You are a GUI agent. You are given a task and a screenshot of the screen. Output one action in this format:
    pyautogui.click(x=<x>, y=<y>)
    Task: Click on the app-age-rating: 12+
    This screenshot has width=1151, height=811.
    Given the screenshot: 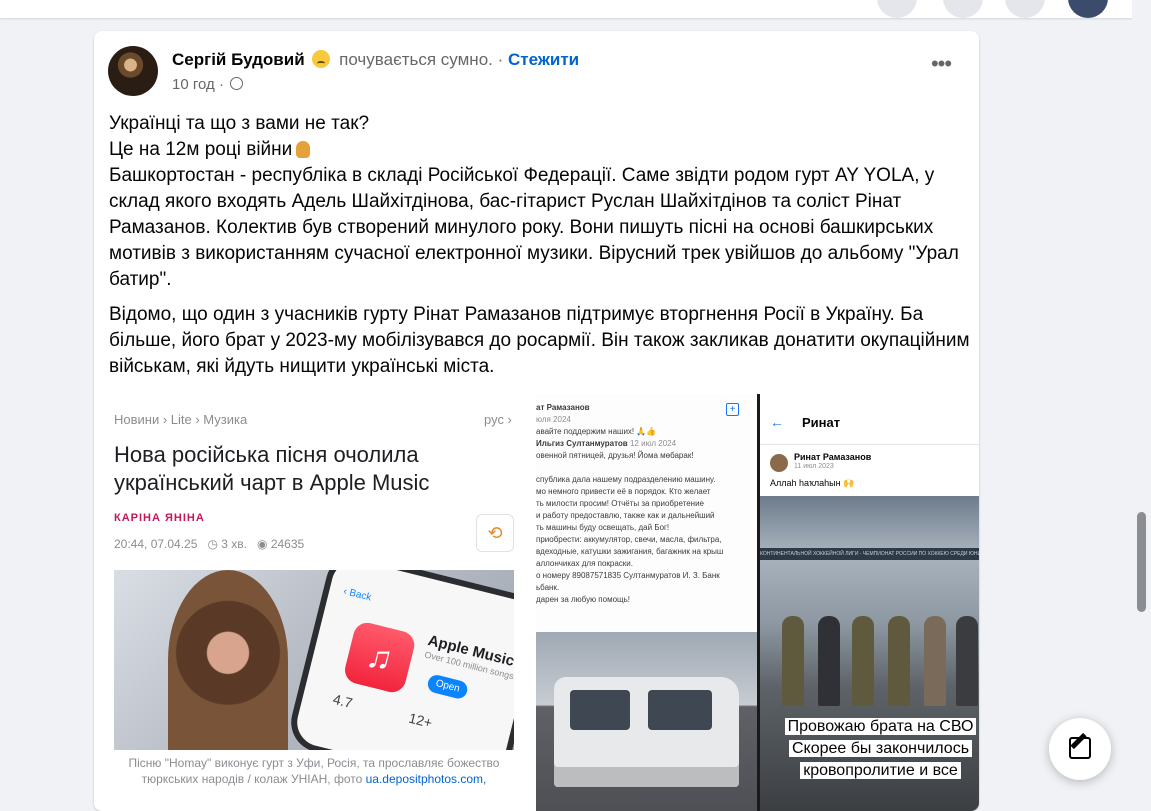 What is the action you would take?
    pyautogui.click(x=421, y=720)
    